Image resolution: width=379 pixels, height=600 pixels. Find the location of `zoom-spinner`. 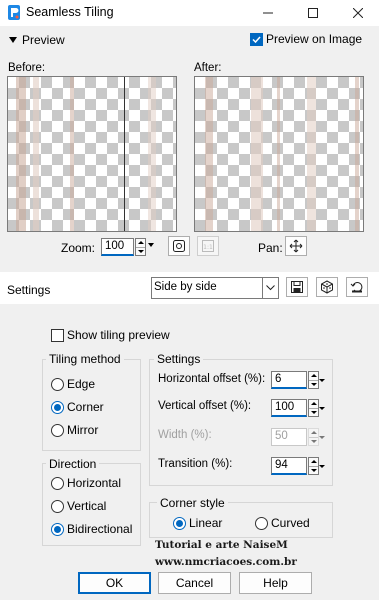

zoom-spinner is located at coordinates (140, 247).